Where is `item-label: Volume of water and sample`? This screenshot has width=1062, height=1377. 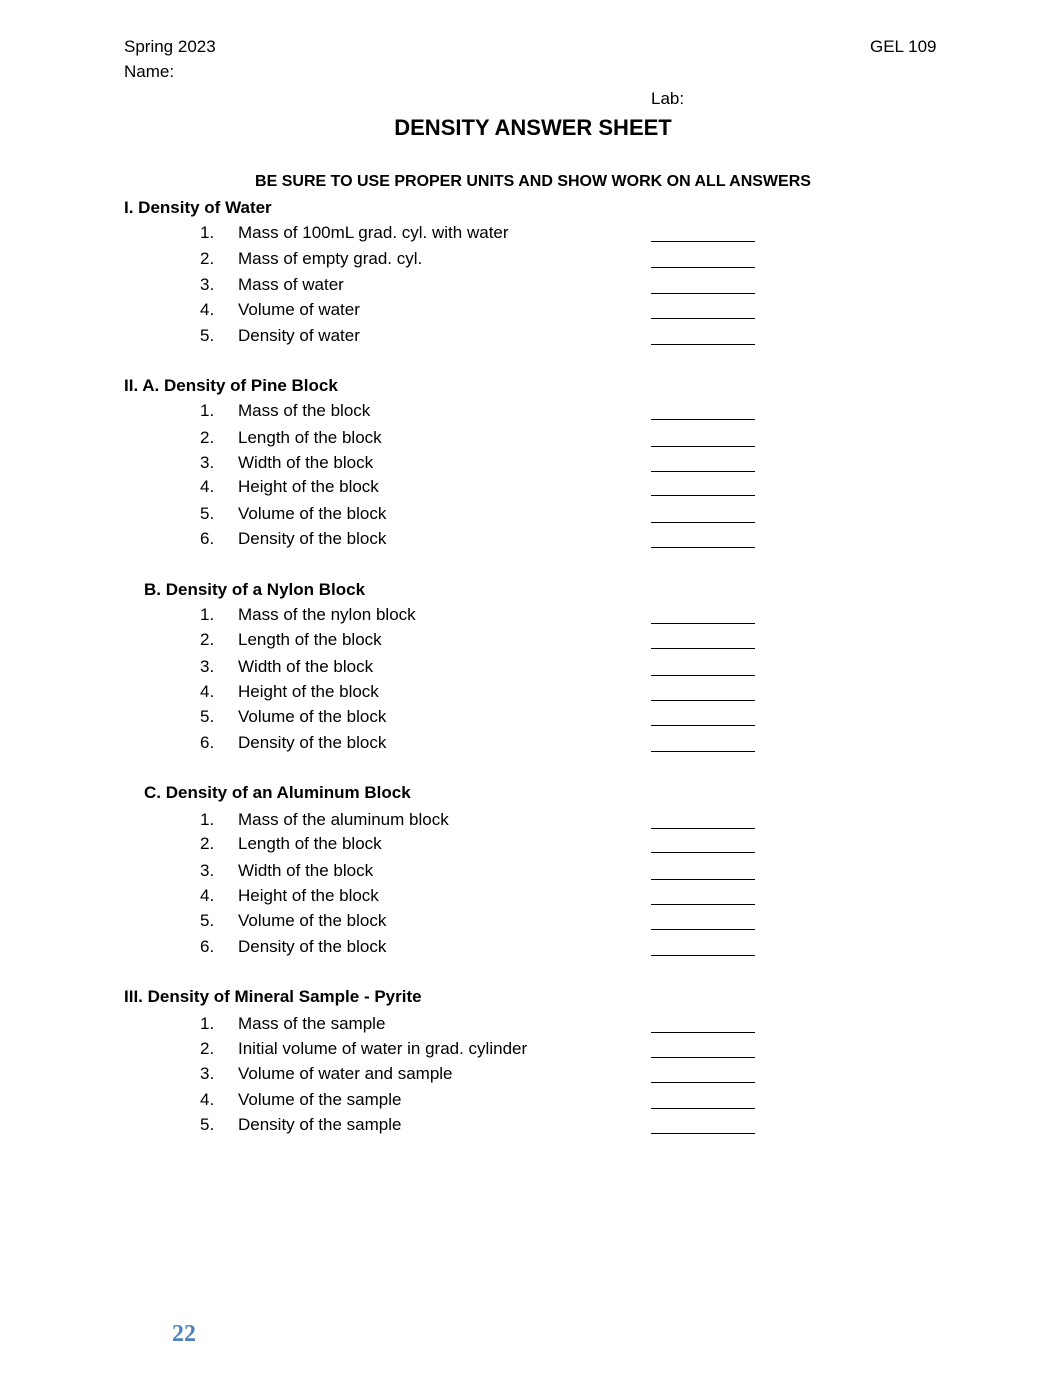
item-label: Volume of water and sample is located at coordinates (345, 1073).